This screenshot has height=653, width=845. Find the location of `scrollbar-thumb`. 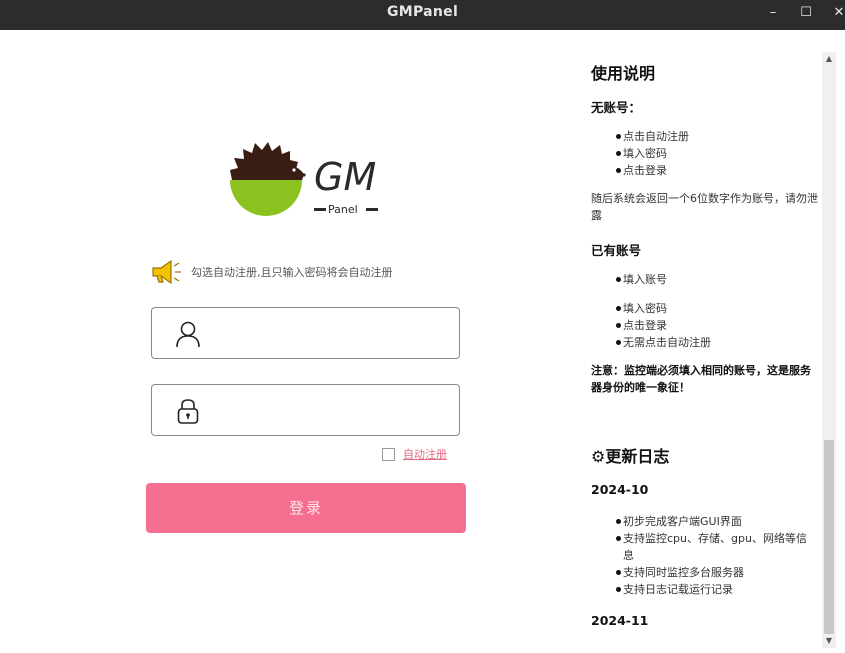

scrollbar-thumb is located at coordinates (829, 537).